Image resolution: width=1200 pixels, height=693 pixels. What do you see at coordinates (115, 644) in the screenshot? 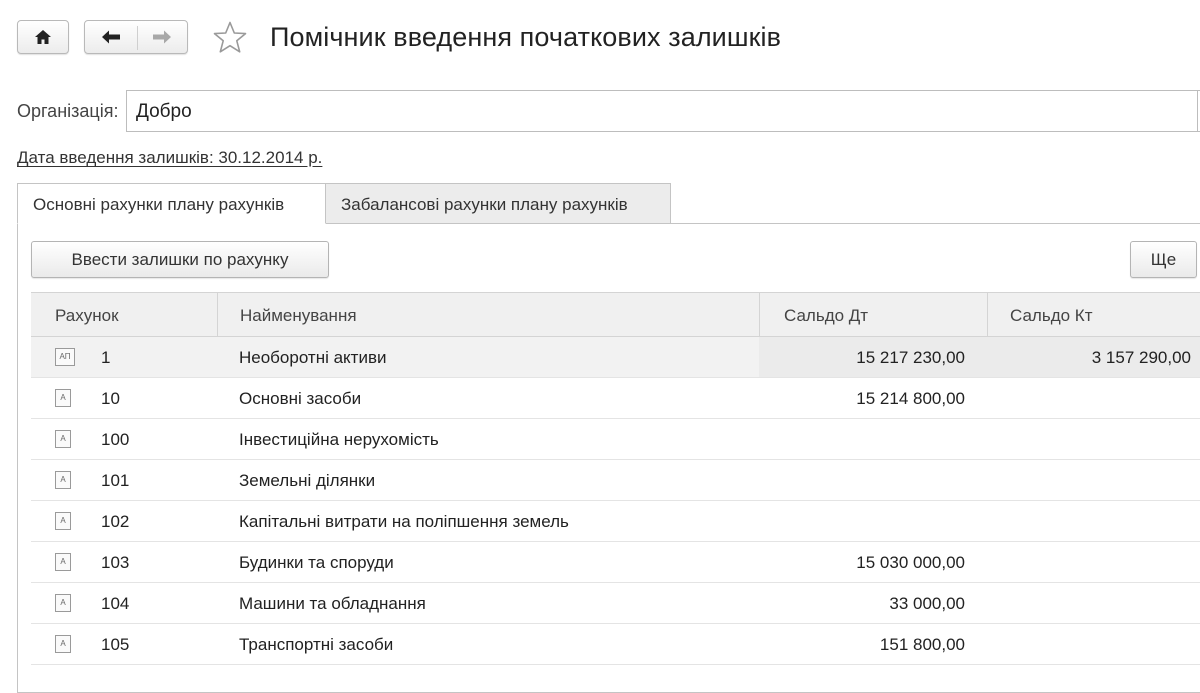
I see `account-code: 105` at bounding box center [115, 644].